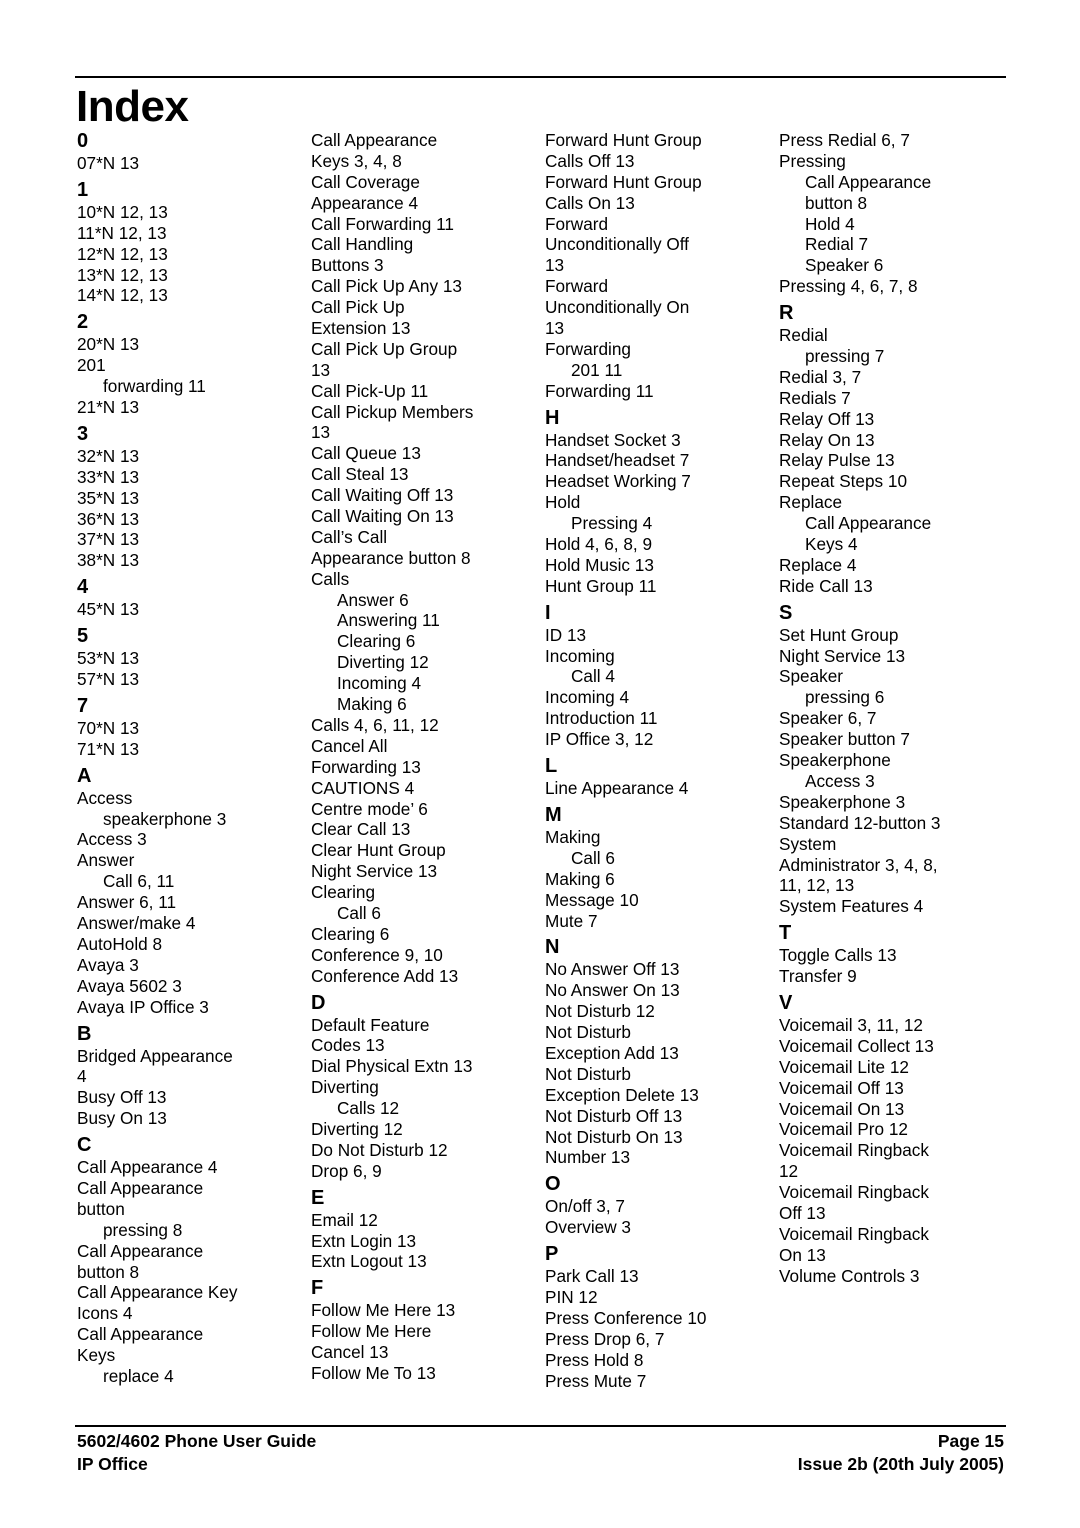 The height and width of the screenshot is (1528, 1080). Describe the element at coordinates (808, 843) in the screenshot. I see `index-entry: System` at that location.